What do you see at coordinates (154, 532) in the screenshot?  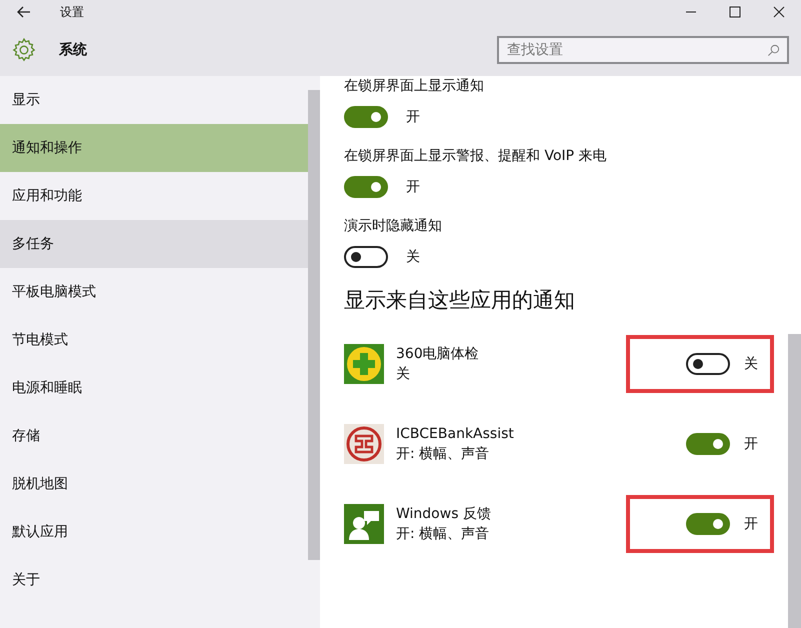 I see `sidebar-item: 默认应用` at bounding box center [154, 532].